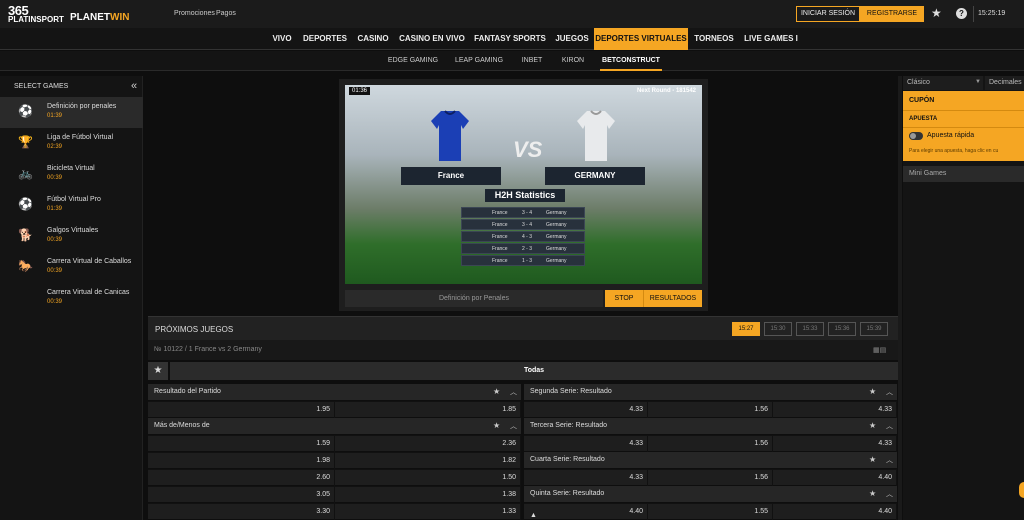 The width and height of the screenshot is (1024, 520). Describe the element at coordinates (134, 86) in the screenshot. I see `collapse-icon: «` at that location.